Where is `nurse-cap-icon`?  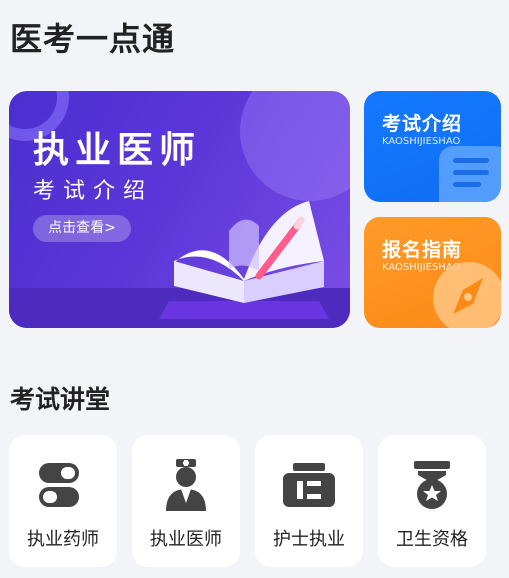
nurse-cap-icon is located at coordinates (309, 485).